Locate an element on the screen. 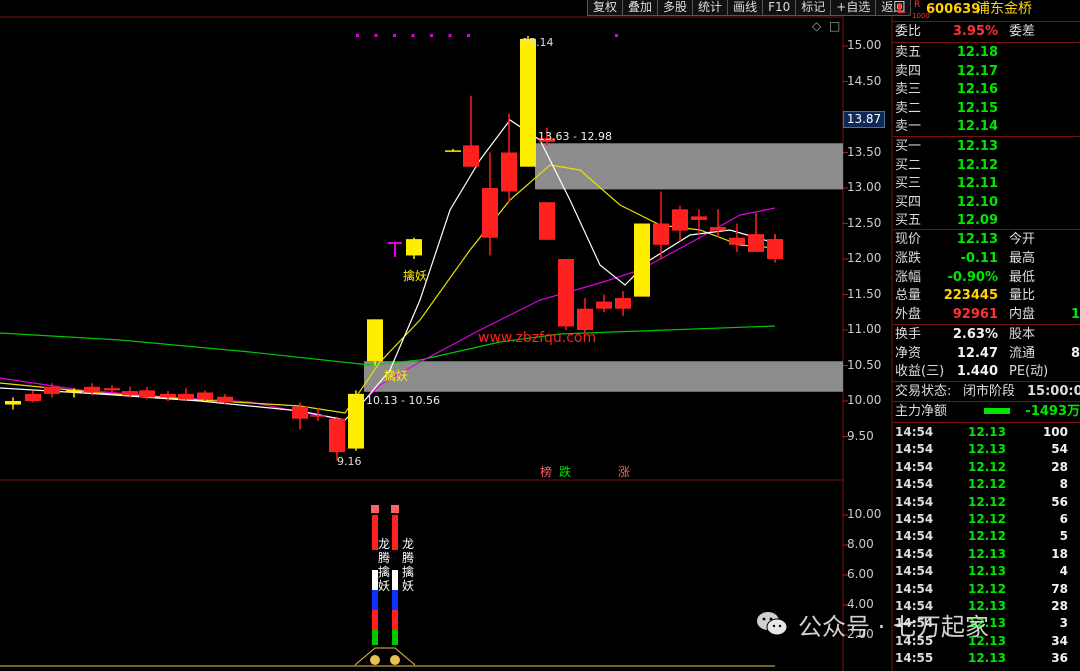 The width and height of the screenshot is (1080, 671). trade-volume: 6 is located at coordinates (1063, 519).